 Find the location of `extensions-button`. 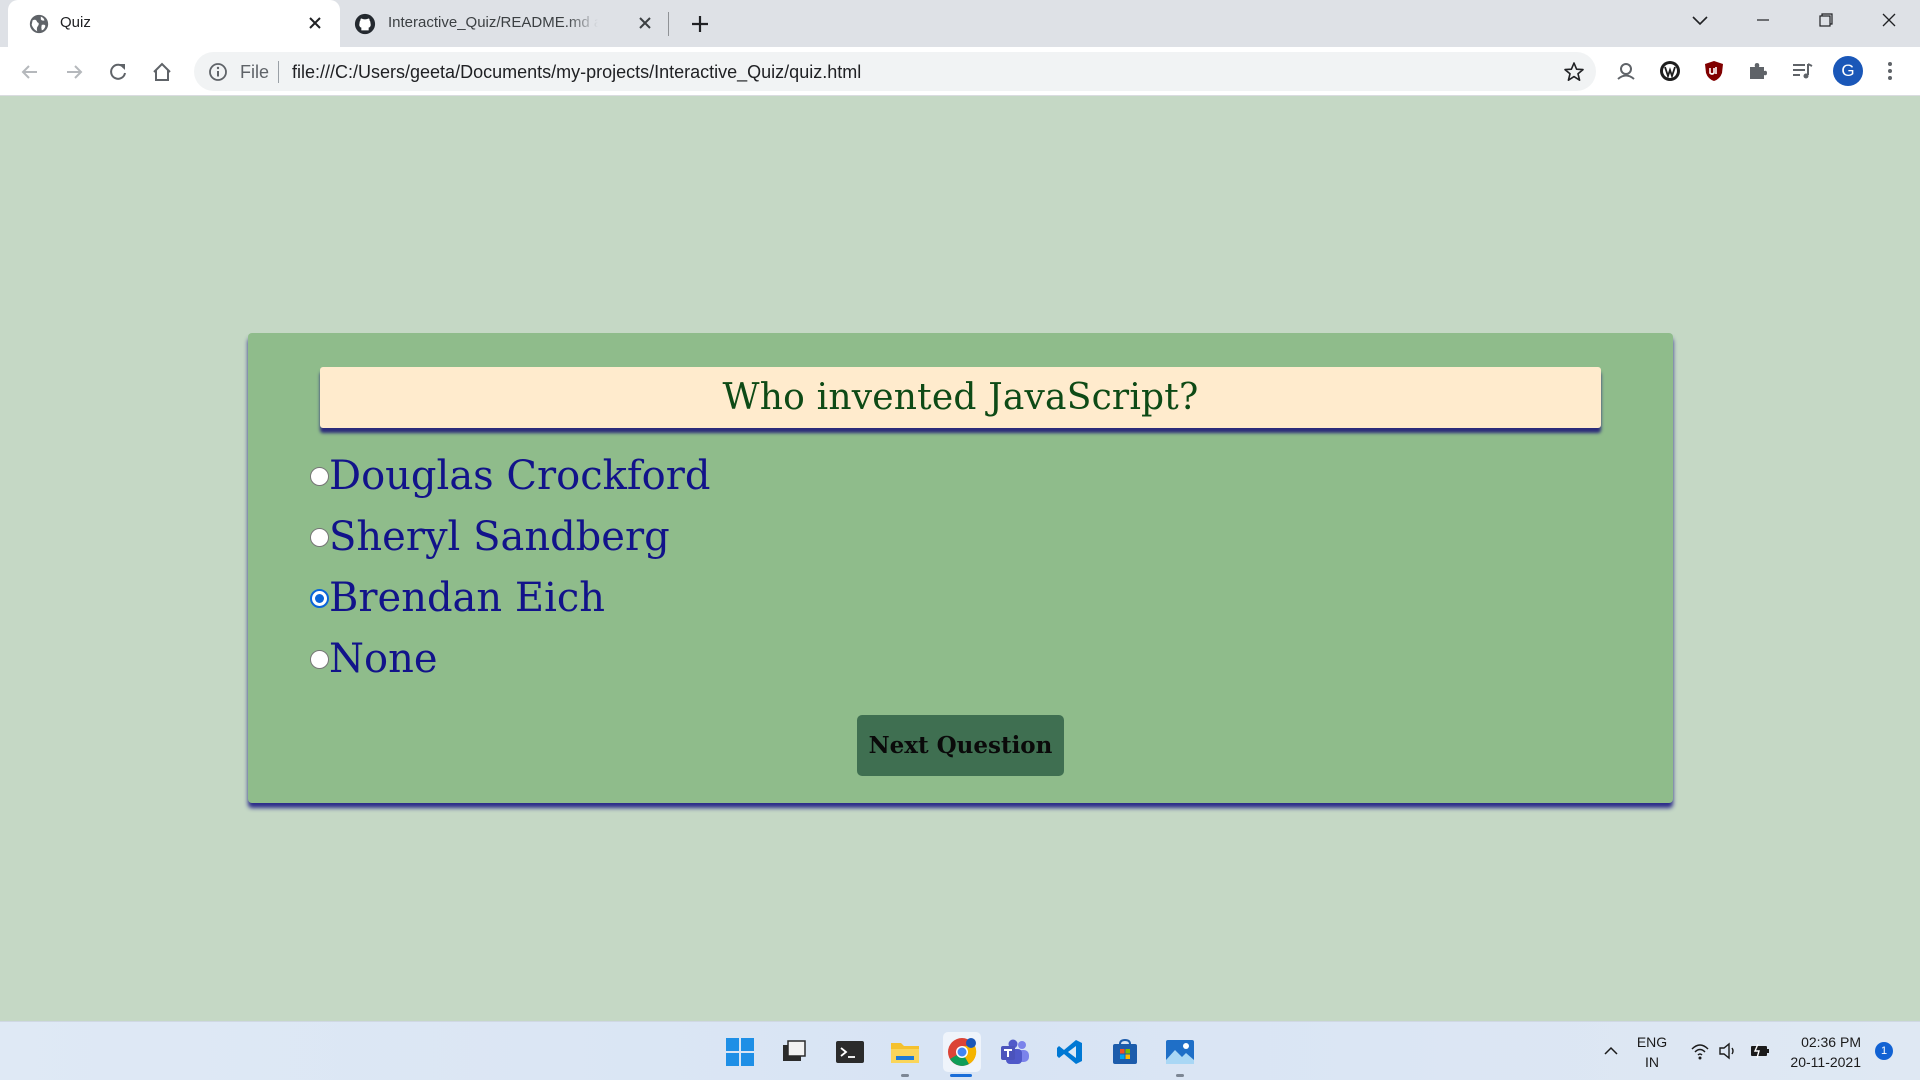

extensions-button is located at coordinates (1758, 71).